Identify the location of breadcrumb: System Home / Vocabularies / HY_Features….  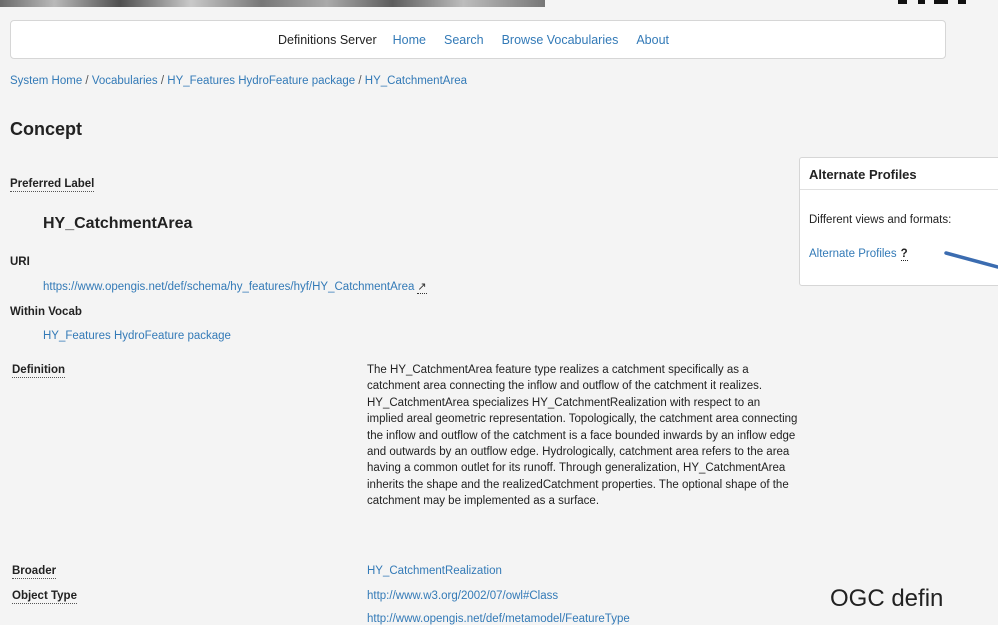
(238, 81).